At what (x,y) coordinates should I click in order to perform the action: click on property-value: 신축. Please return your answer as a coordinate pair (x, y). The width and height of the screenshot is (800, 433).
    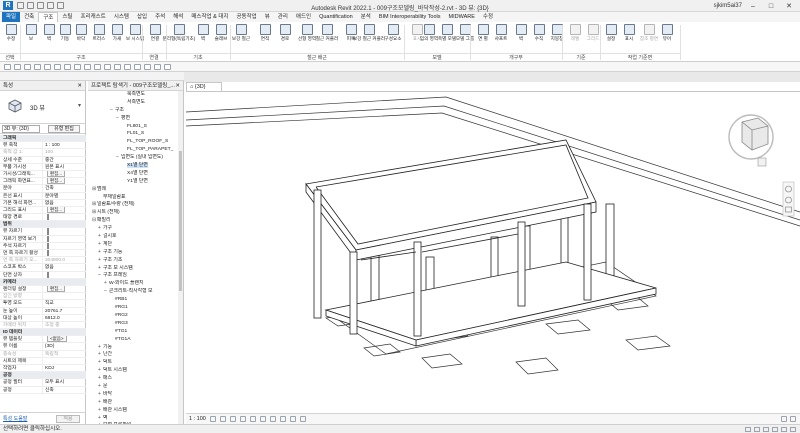
    Looking at the image, I should click on (64, 389).